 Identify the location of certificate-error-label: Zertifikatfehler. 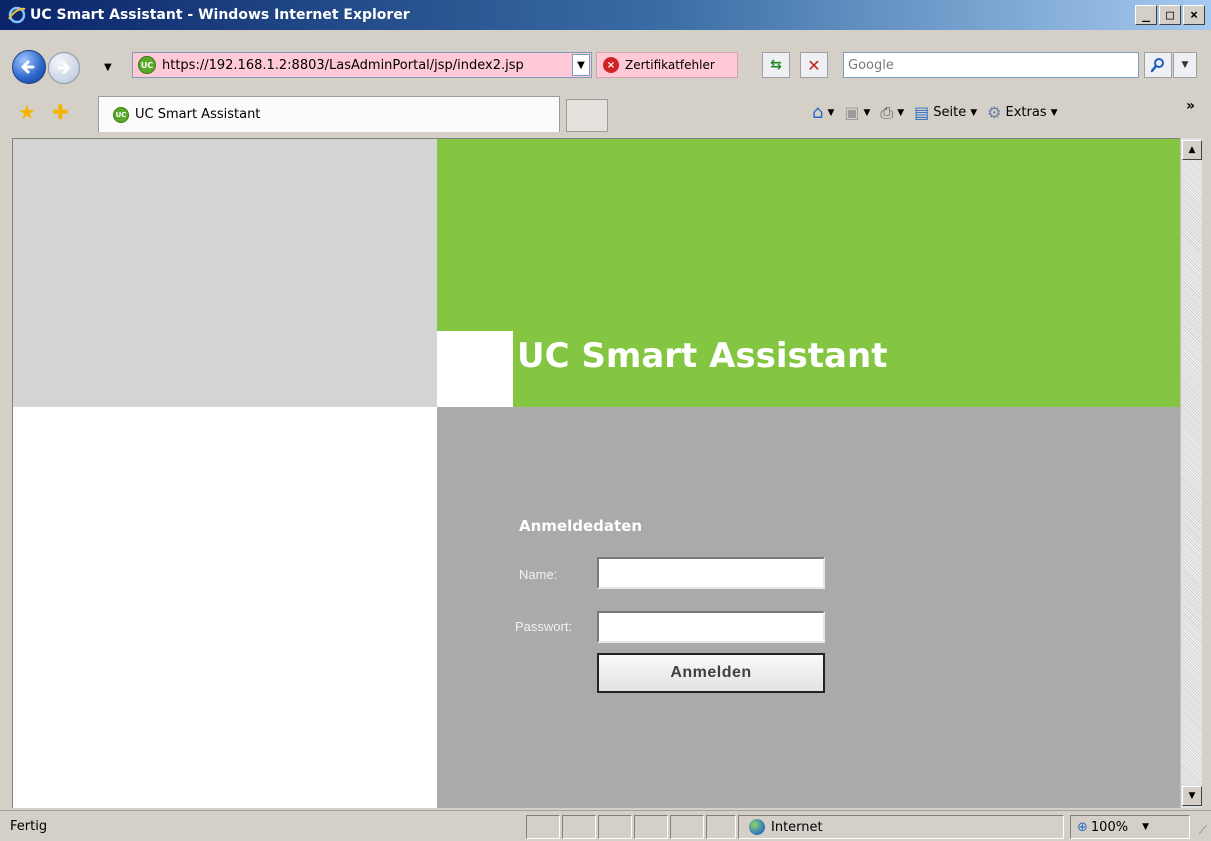
(670, 65).